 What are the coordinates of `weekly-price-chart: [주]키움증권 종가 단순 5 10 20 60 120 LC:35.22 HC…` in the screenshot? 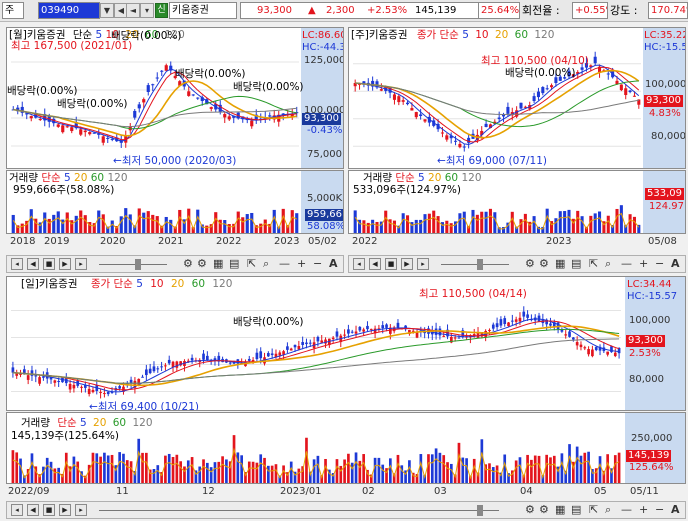 It's located at (517, 98).